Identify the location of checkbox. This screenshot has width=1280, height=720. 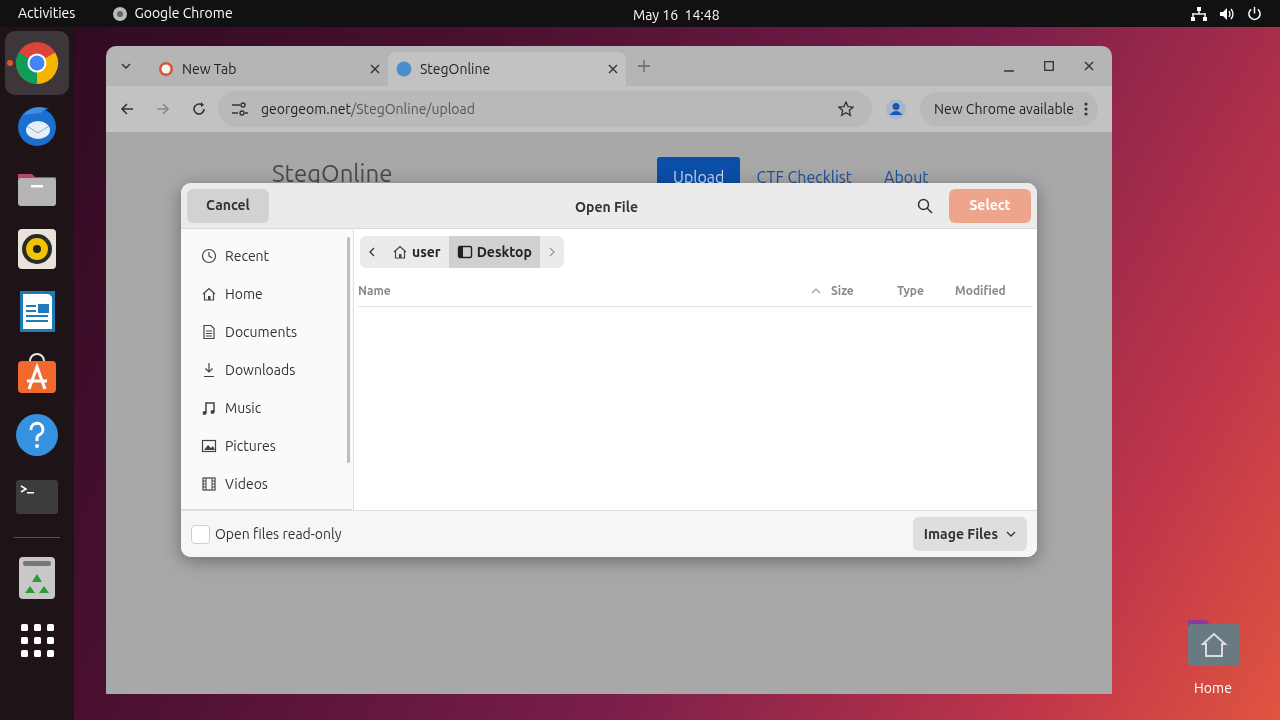
(200, 534).